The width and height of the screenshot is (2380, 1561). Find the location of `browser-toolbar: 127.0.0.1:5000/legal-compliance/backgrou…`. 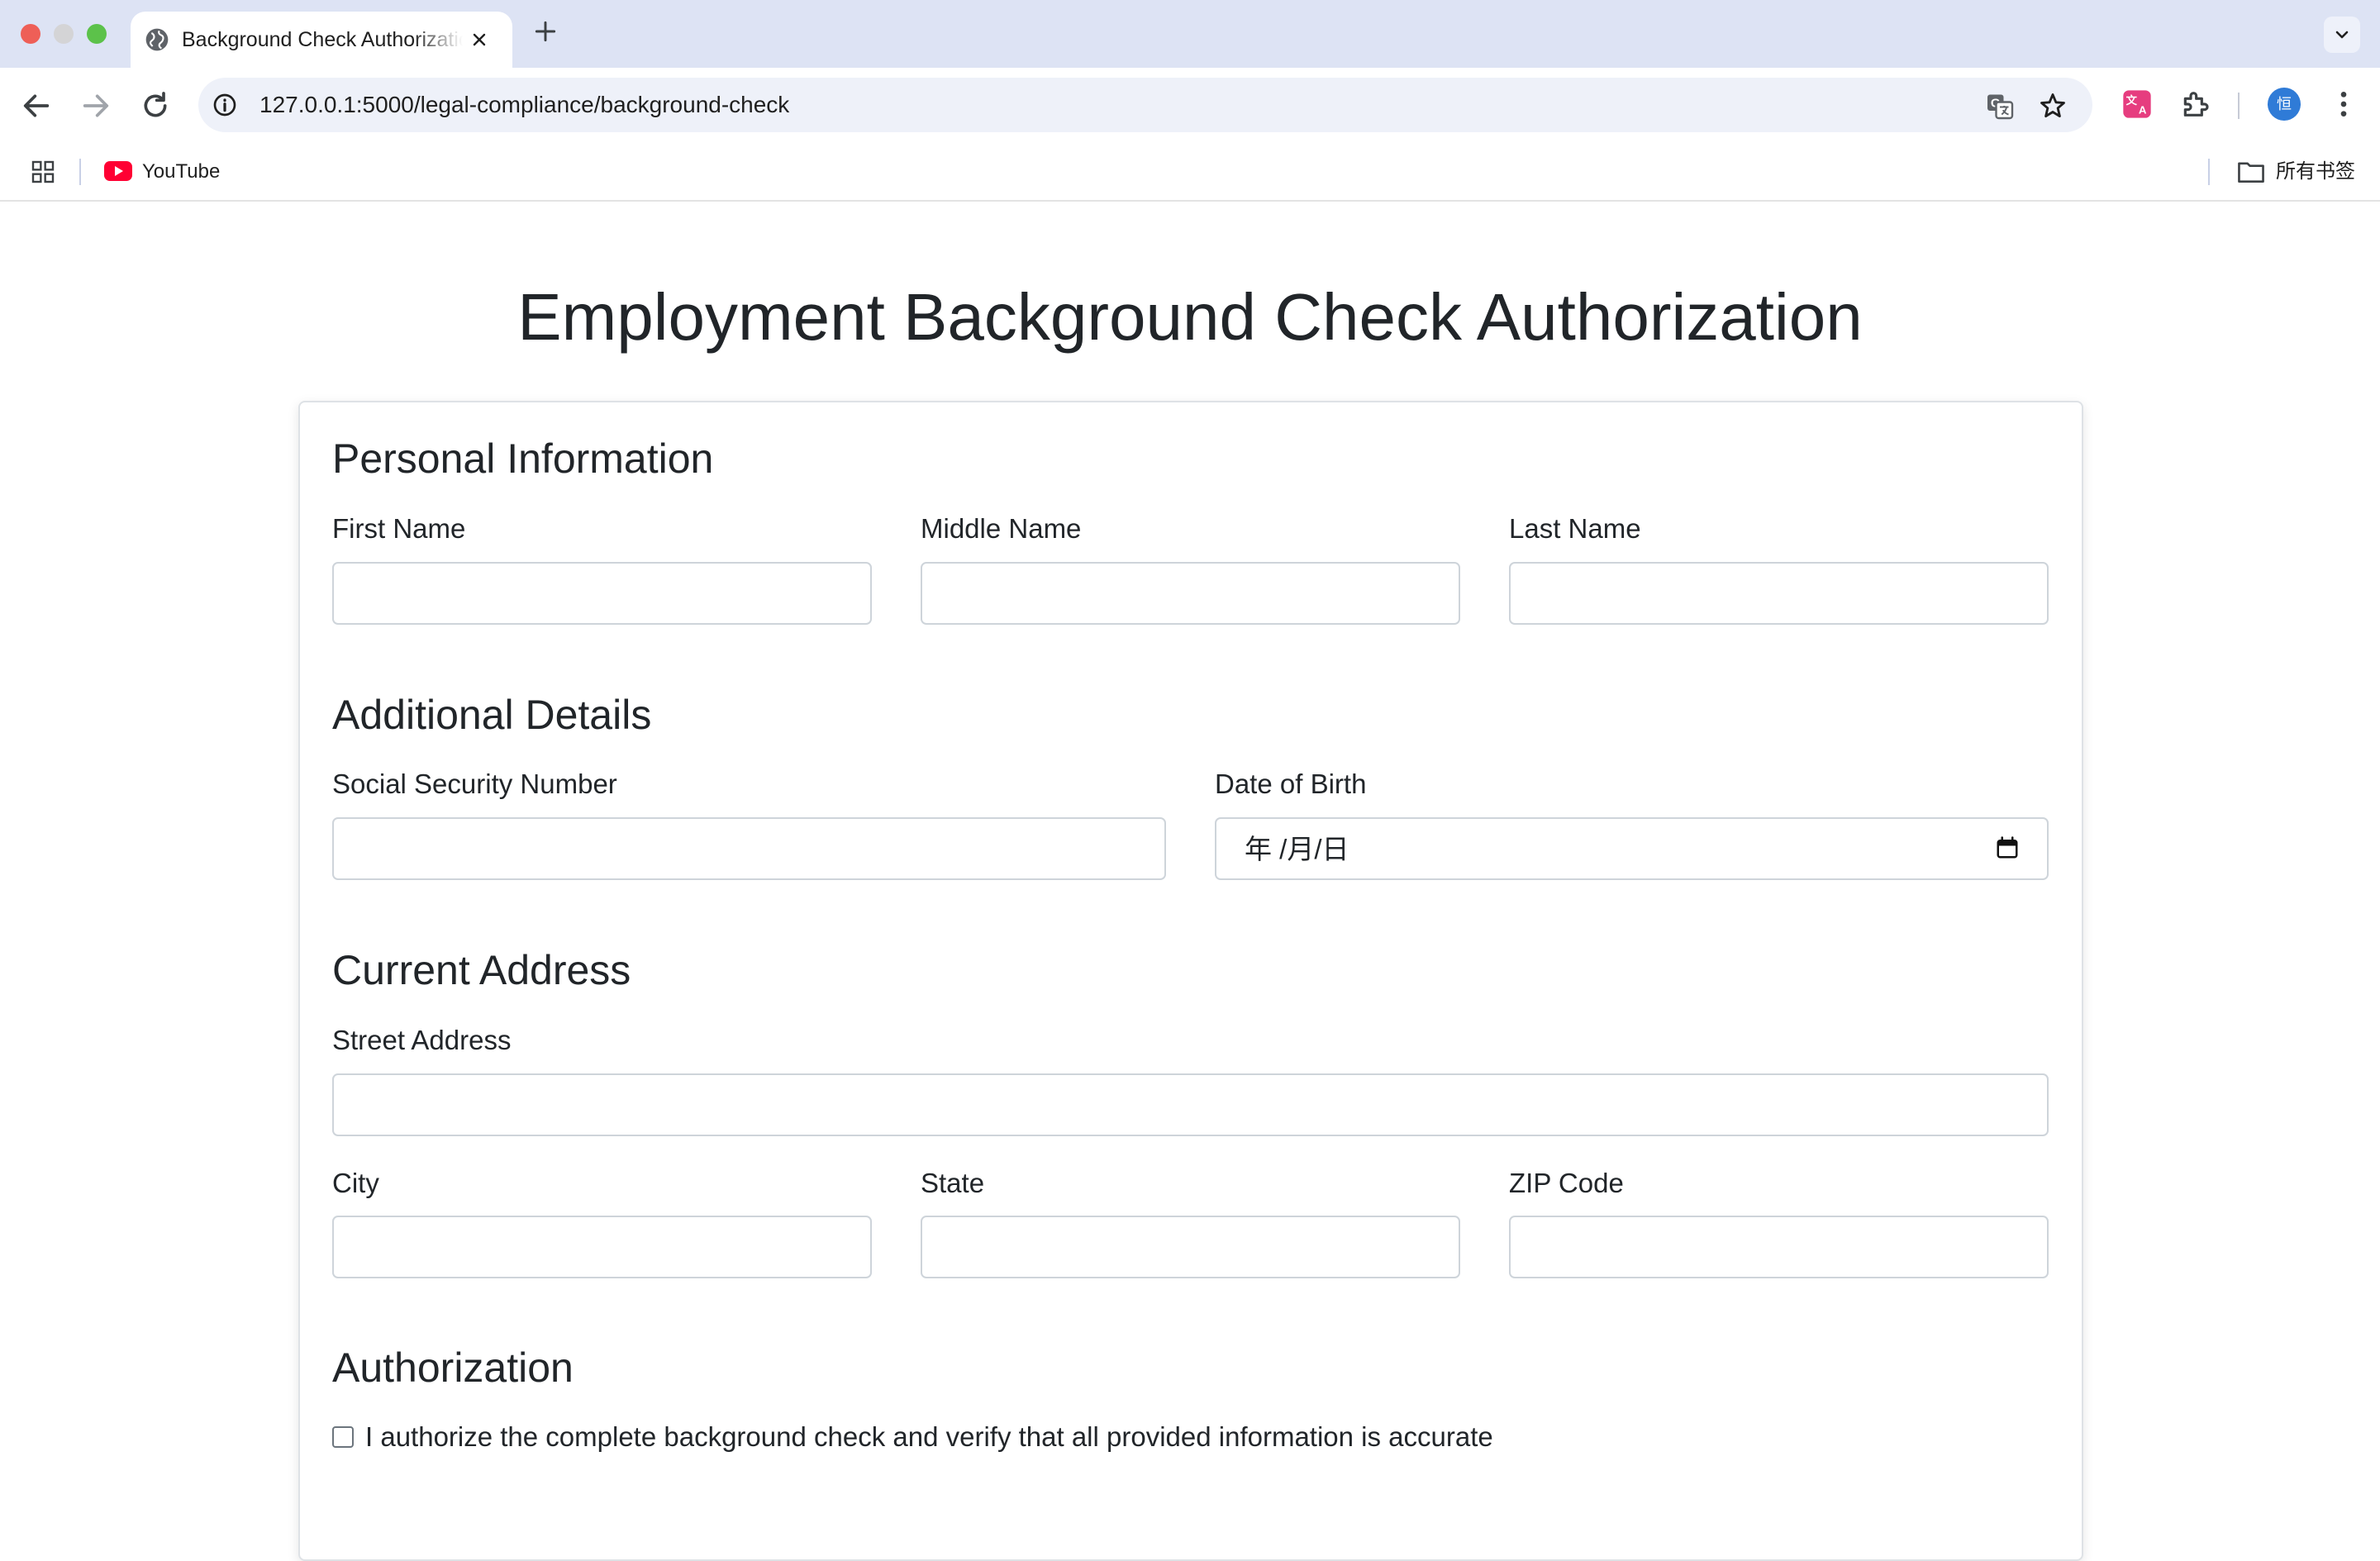

browser-toolbar: 127.0.0.1:5000/legal-compliance/backgrou… is located at coordinates (1190, 106).